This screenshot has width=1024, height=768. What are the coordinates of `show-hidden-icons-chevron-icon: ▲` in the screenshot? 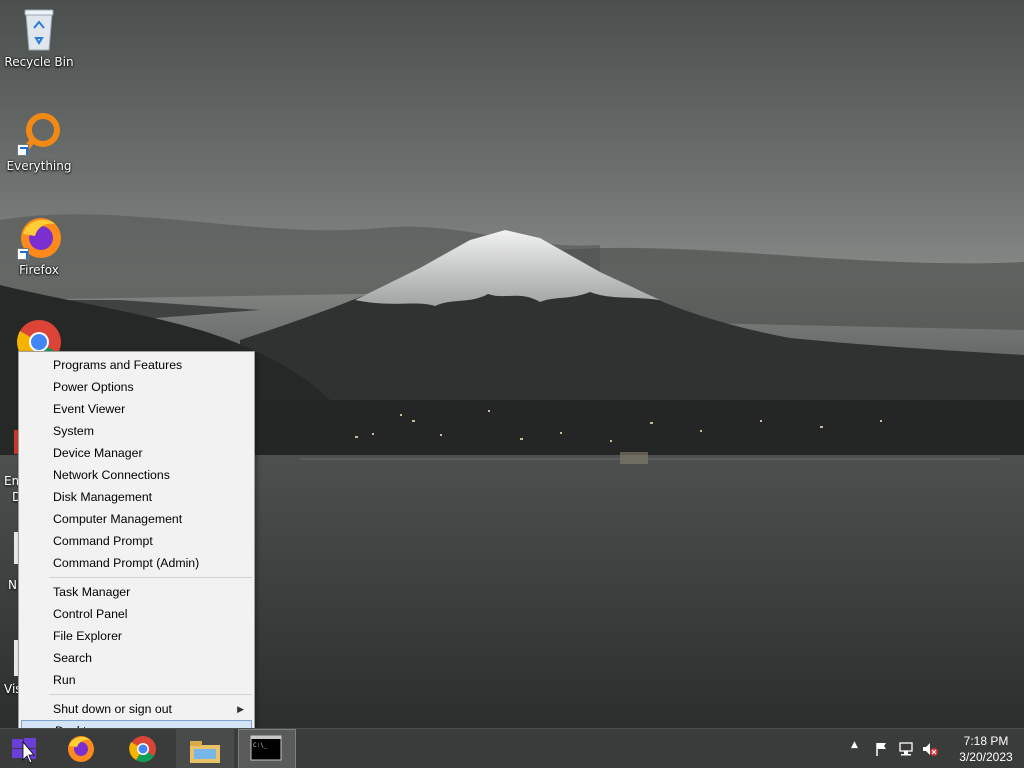 It's located at (854, 745).